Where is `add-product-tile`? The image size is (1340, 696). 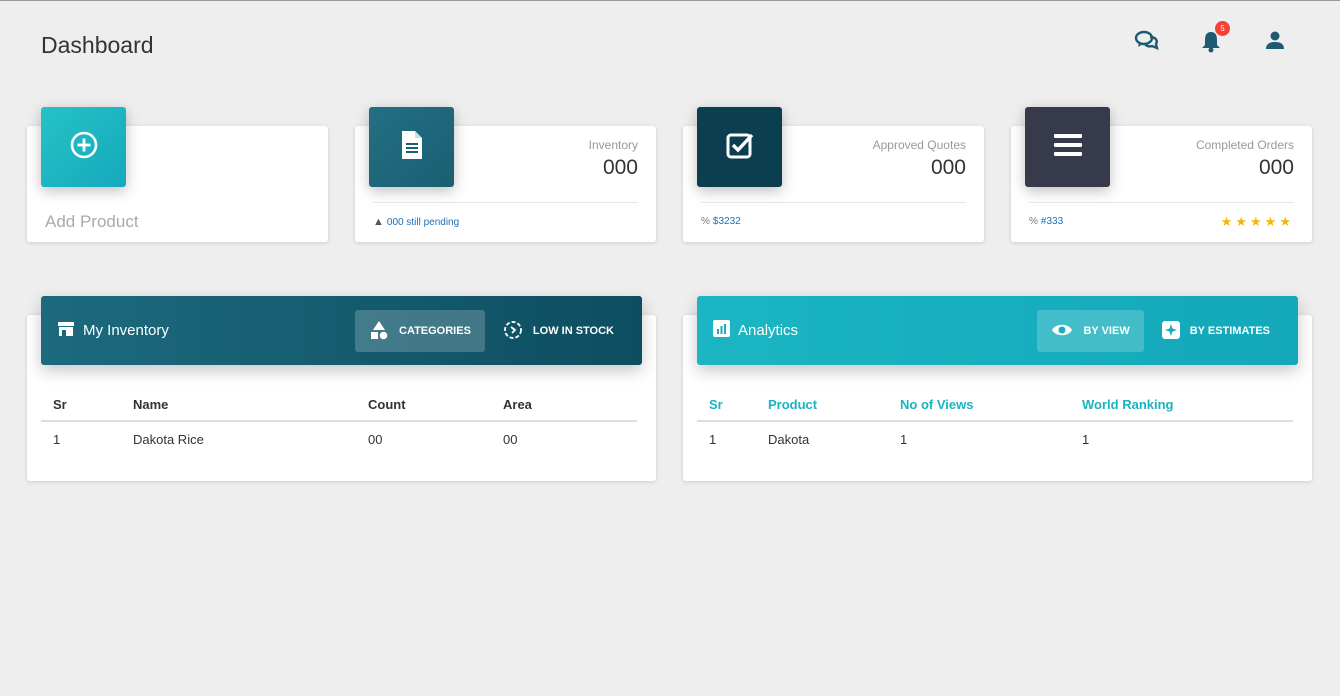 add-product-tile is located at coordinates (83, 147).